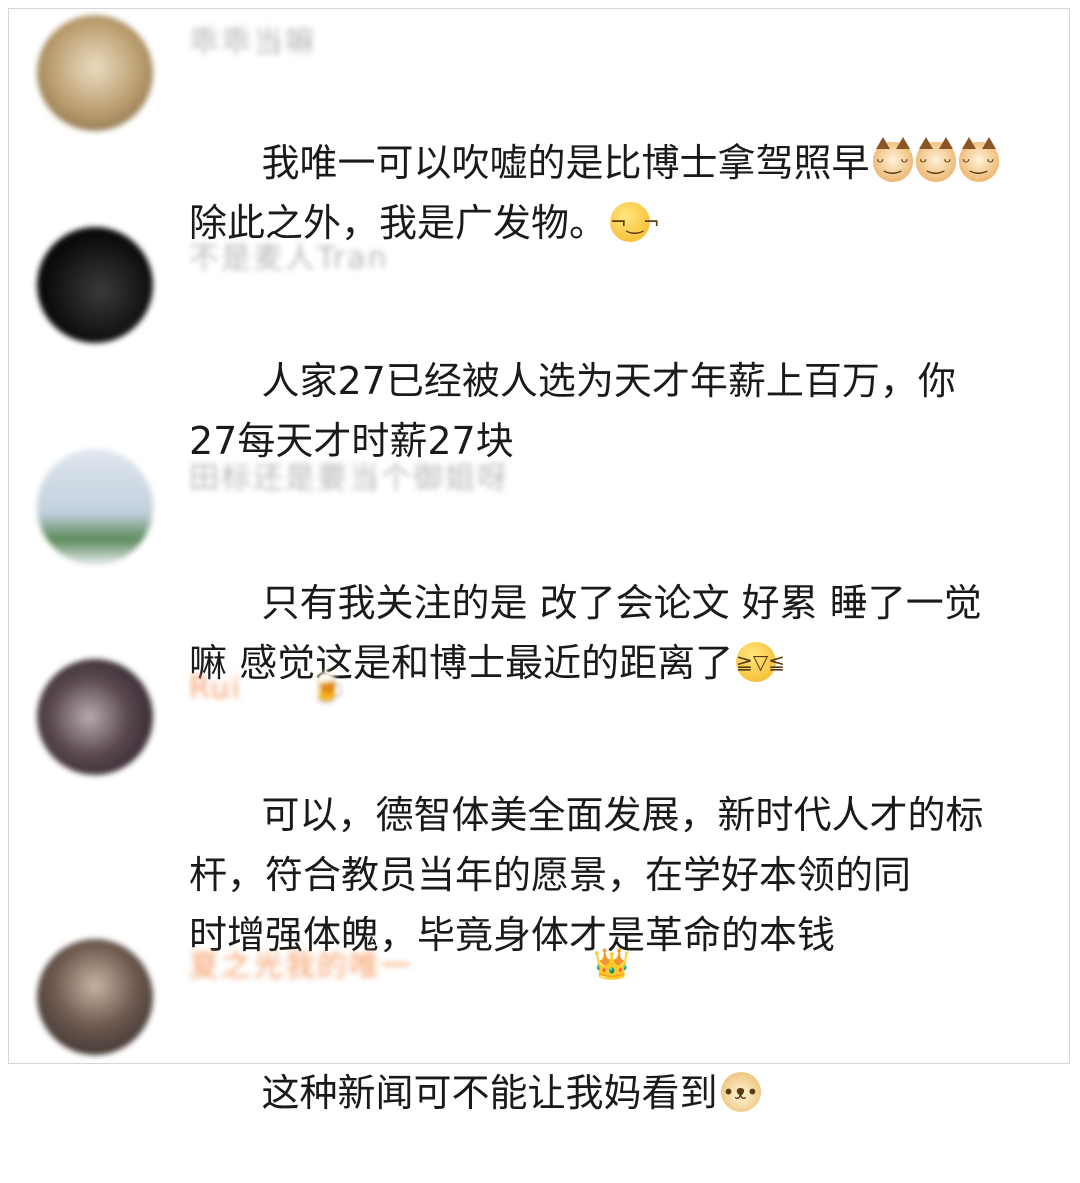 This screenshot has width=1080, height=1183. Describe the element at coordinates (622, 815) in the screenshot. I see `comment-text-line: 可以，德智体美全面发展，新时代人才的标` at that location.